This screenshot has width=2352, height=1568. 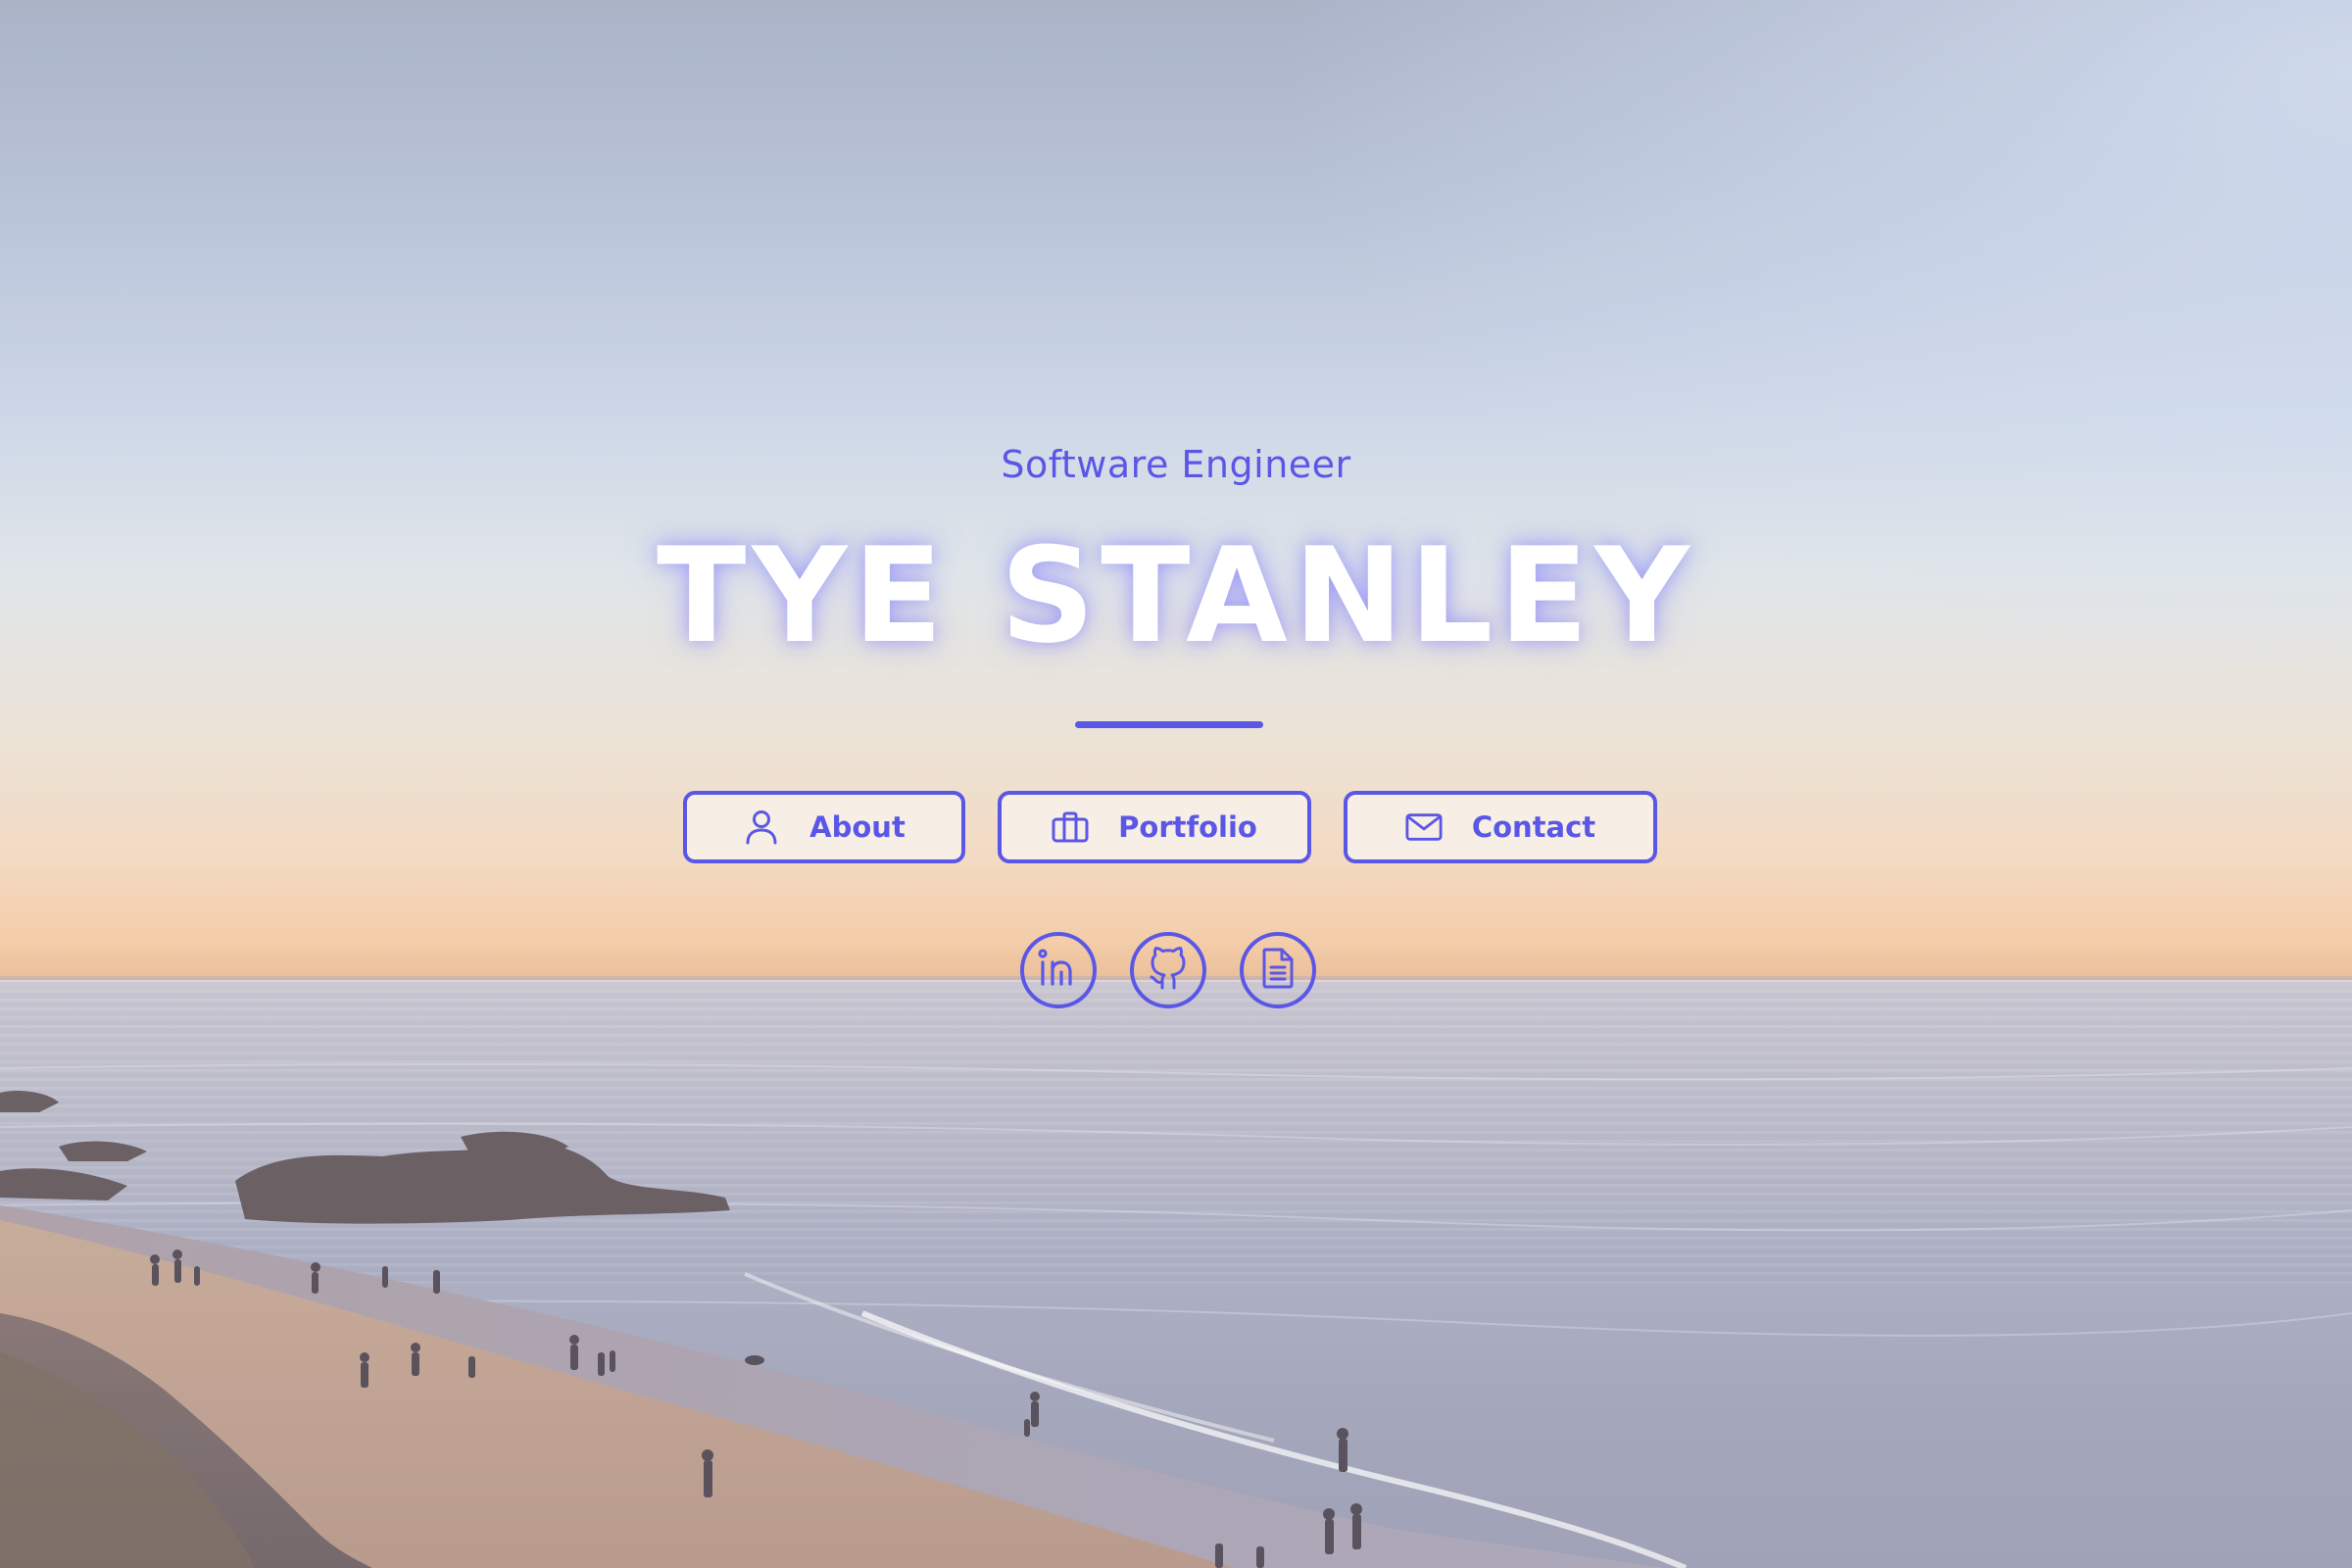 I want to click on title-divider, so click(x=1169, y=724).